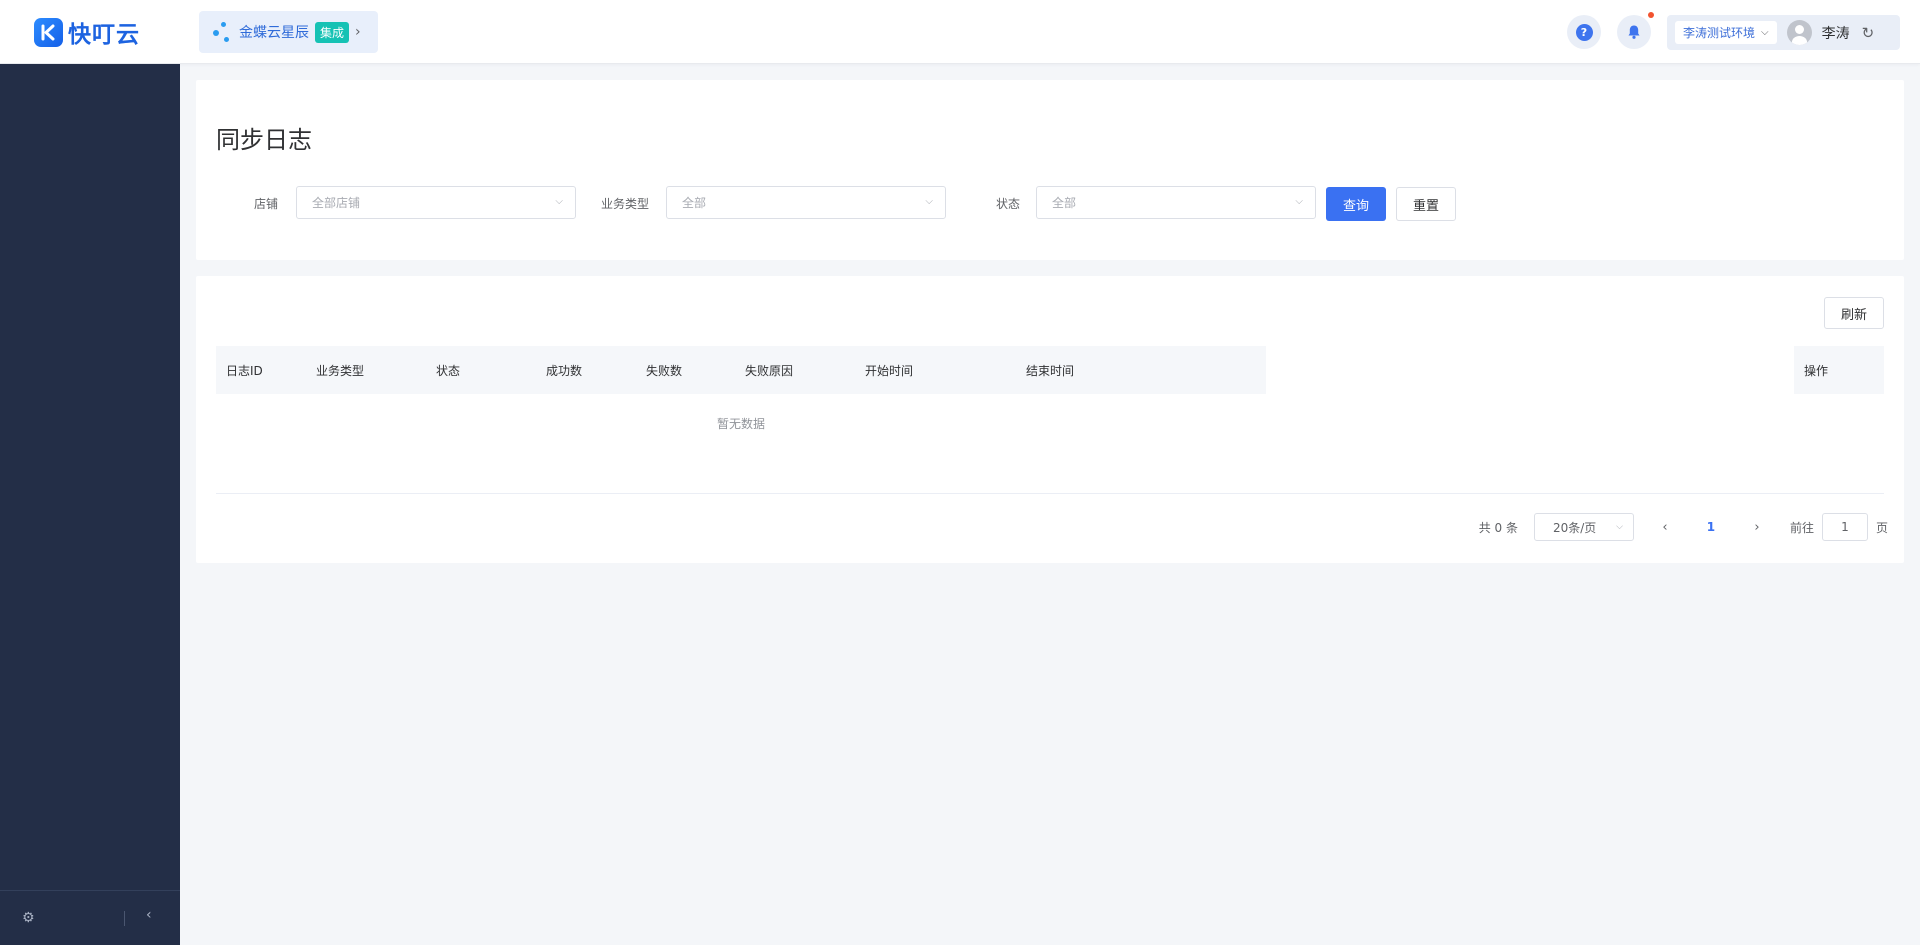  What do you see at coordinates (1683, 527) in the screenshot?
I see `pagination: 共 0 条 20条/页 ⌵ ‹ 1 › 前往 1 页` at bounding box center [1683, 527].